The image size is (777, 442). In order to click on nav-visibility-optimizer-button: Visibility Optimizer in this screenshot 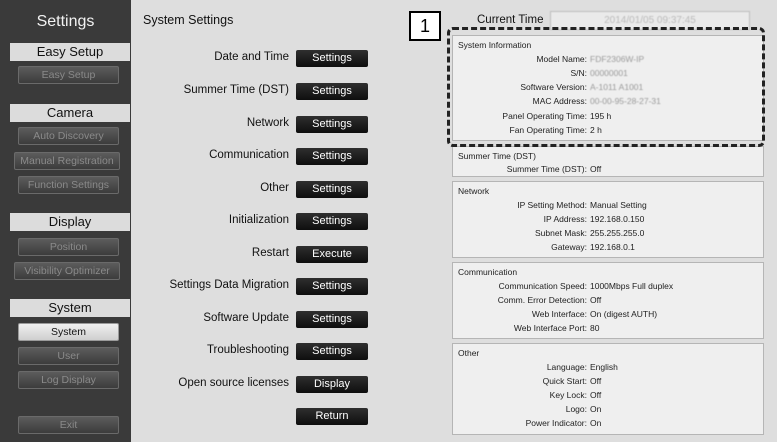, I will do `click(67, 271)`.